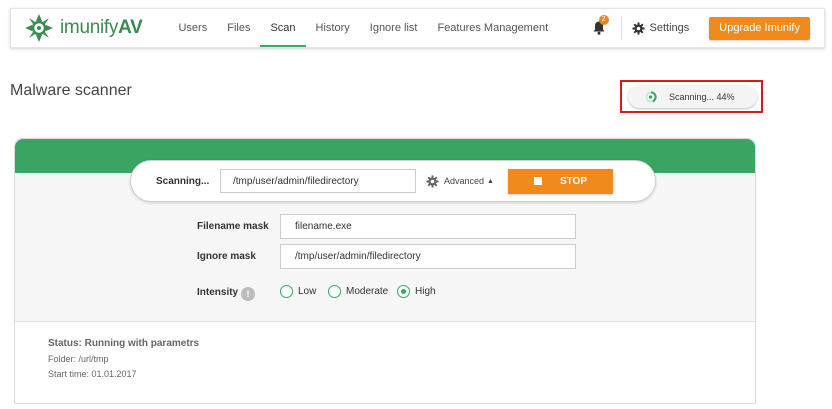 This screenshot has height=409, width=832. What do you see at coordinates (428, 226) in the screenshot?
I see `filename-mask-input` at bounding box center [428, 226].